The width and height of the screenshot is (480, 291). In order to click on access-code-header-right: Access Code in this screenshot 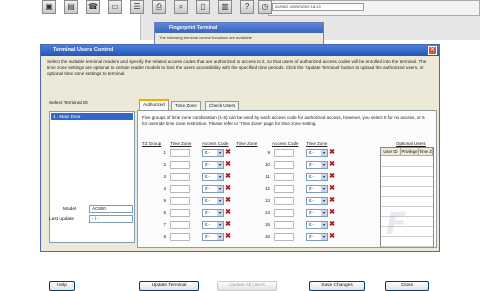, I will do `click(285, 143)`.